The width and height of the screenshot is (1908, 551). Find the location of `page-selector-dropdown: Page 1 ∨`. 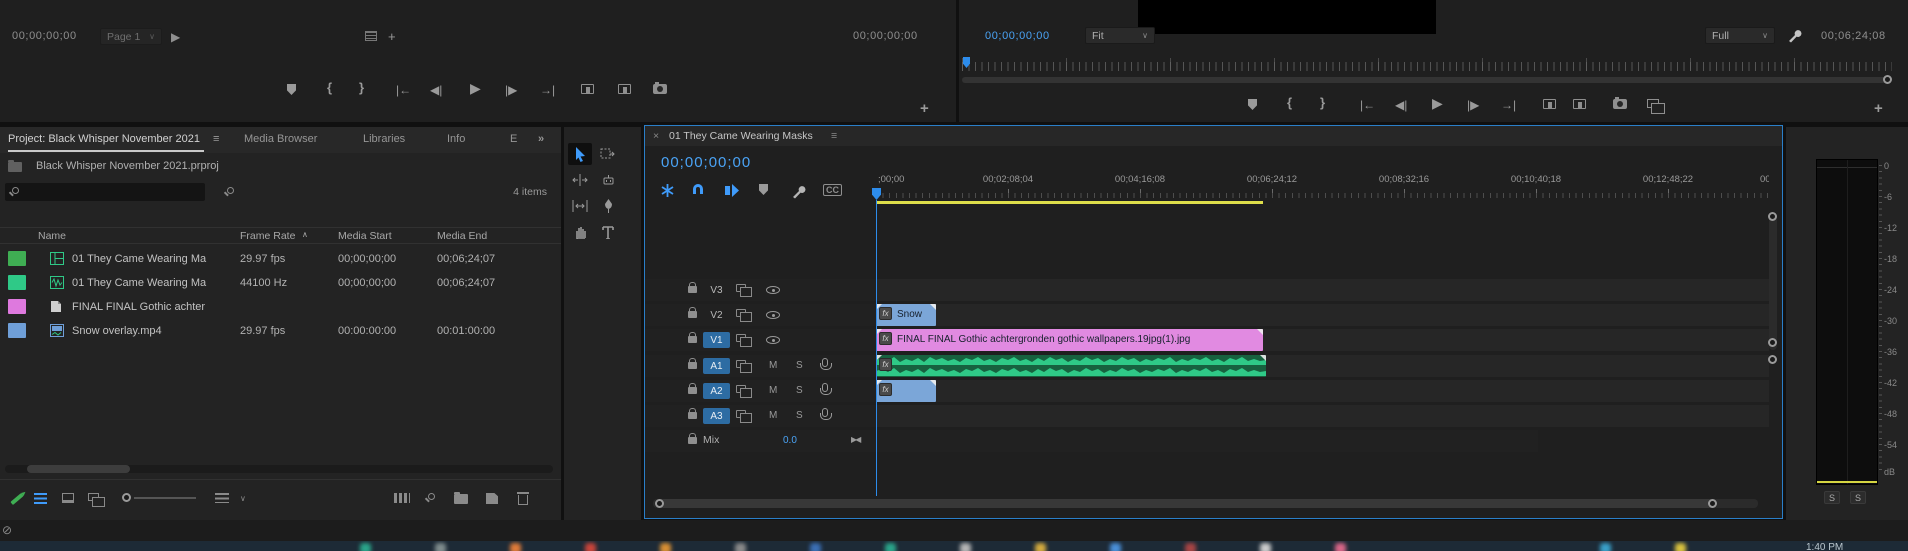

page-selector-dropdown: Page 1 ∨ is located at coordinates (131, 36).